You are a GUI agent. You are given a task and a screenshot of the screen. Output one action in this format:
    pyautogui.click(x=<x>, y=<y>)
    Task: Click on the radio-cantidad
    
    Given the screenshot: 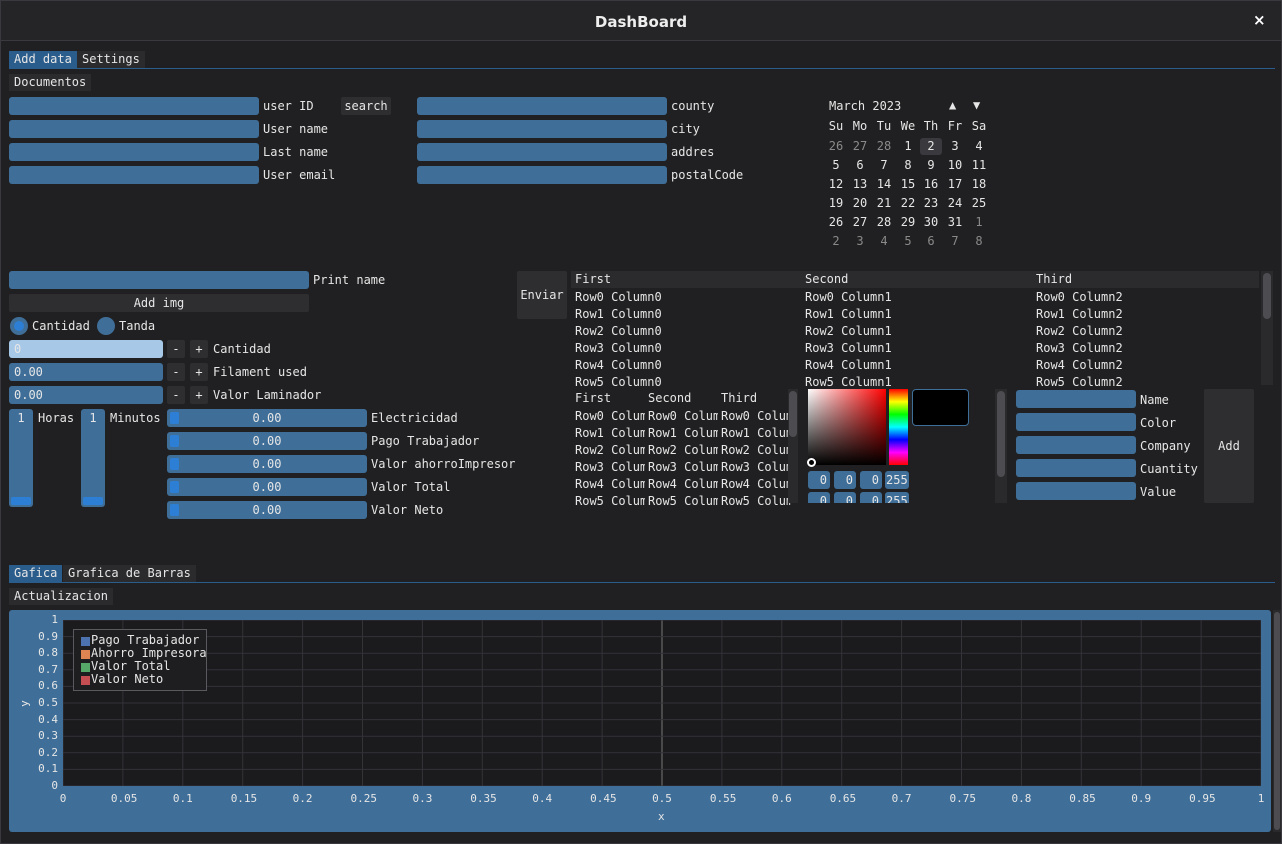 What is the action you would take?
    pyautogui.click(x=19, y=326)
    